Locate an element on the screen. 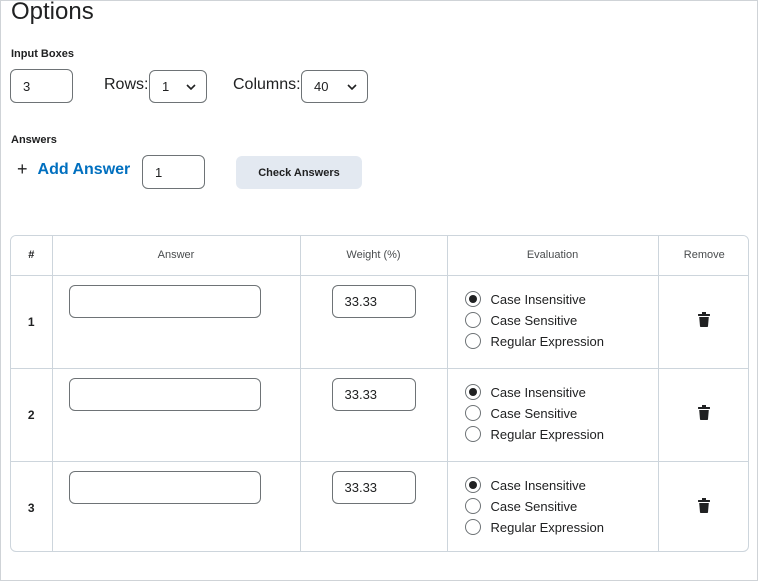 This screenshot has width=758, height=581. answers-label: Answers is located at coordinates (34, 140).